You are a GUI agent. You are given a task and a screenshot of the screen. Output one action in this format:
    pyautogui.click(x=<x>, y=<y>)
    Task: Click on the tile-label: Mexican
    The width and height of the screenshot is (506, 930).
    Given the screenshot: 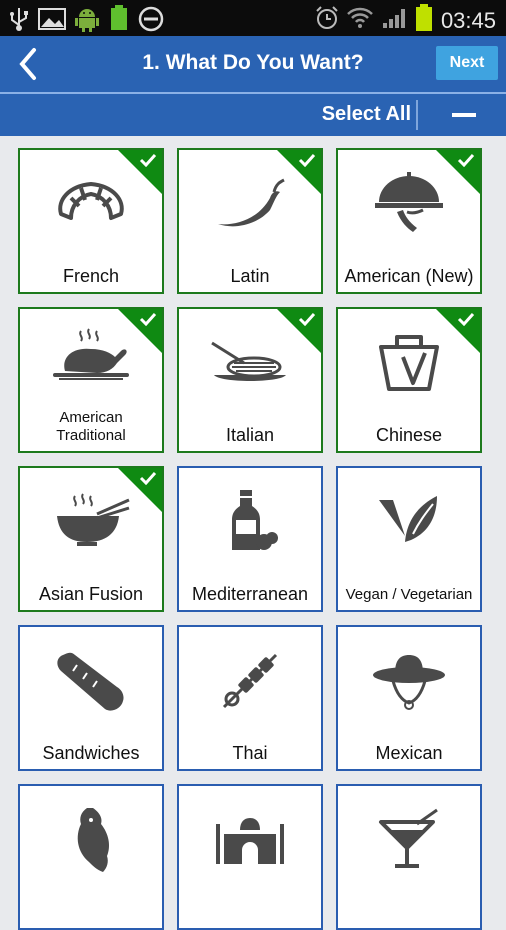 What is the action you would take?
    pyautogui.click(x=409, y=753)
    